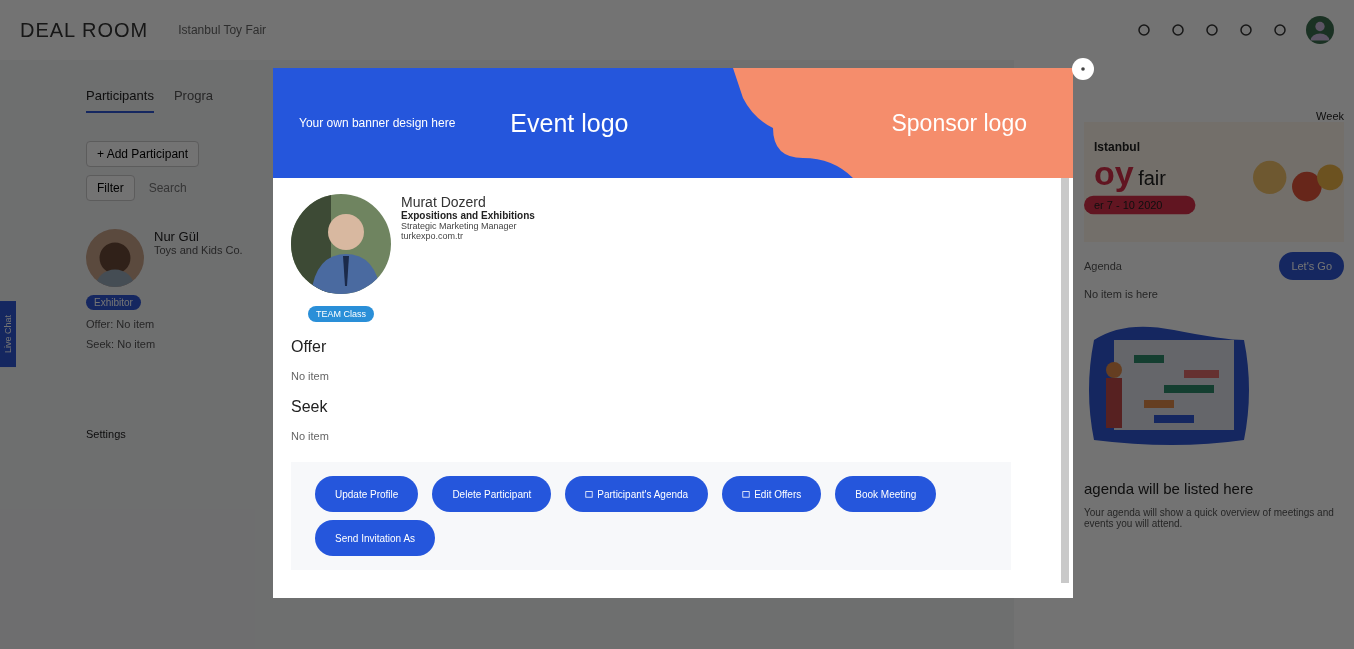 The image size is (1354, 649). Describe the element at coordinates (84, 30) in the screenshot. I see `logo: DEAL ROOM` at that location.